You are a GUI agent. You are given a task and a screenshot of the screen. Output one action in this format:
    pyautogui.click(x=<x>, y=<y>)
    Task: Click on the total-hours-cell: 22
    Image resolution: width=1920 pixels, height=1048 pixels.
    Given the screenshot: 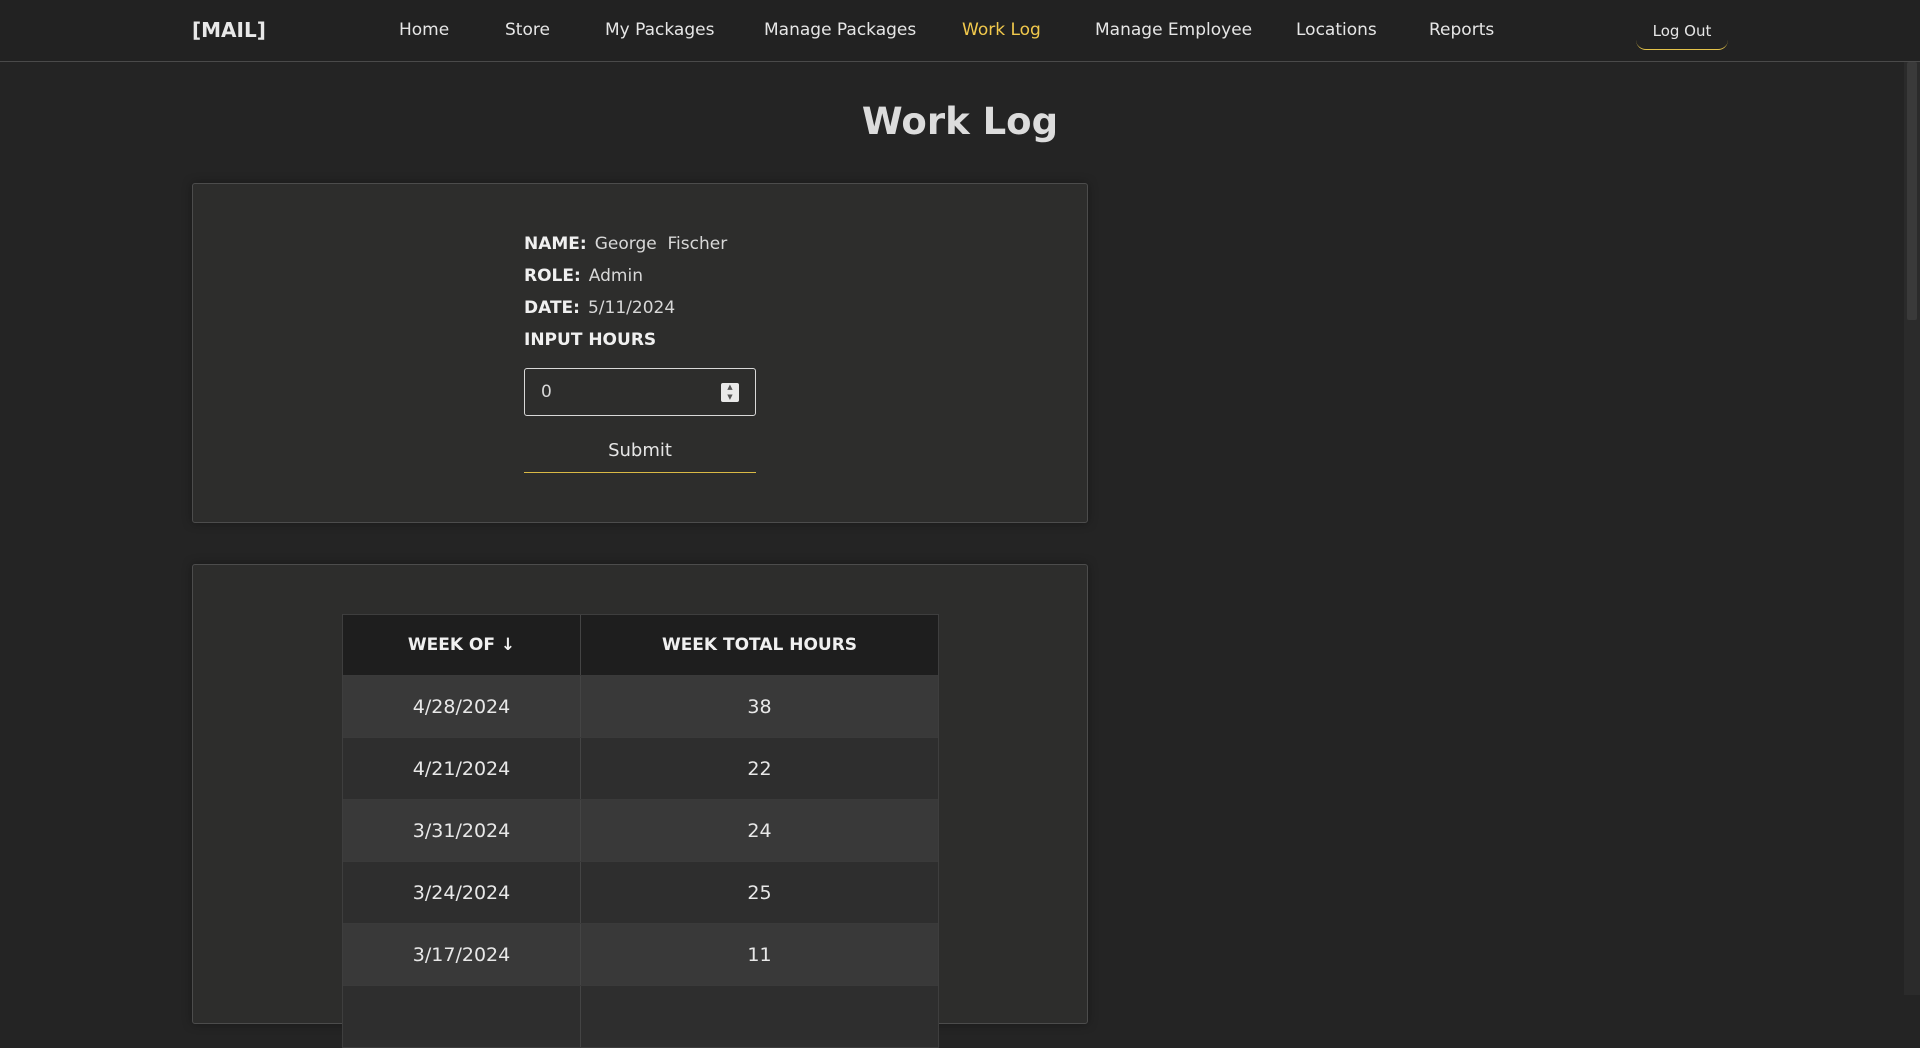 What is the action you would take?
    pyautogui.click(x=759, y=769)
    